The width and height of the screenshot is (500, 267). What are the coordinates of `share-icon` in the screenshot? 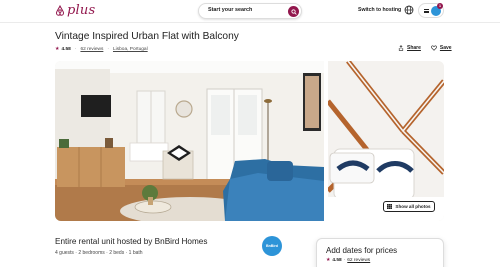 It's located at (401, 48).